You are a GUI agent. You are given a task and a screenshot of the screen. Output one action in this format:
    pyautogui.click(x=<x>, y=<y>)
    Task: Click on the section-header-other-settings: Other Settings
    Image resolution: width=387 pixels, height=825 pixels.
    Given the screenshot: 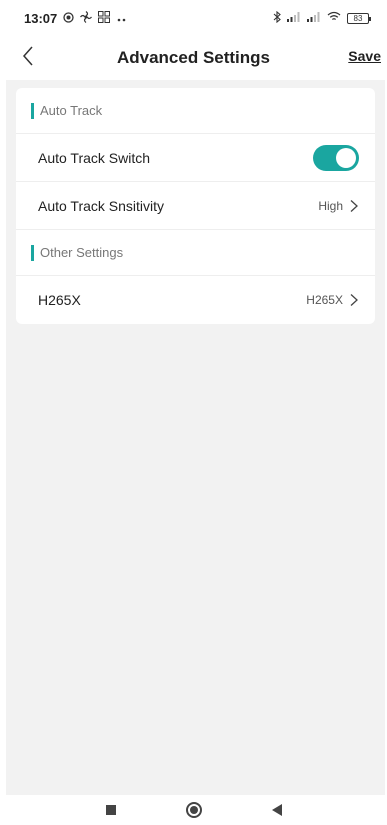 What is the action you would take?
    pyautogui.click(x=195, y=253)
    